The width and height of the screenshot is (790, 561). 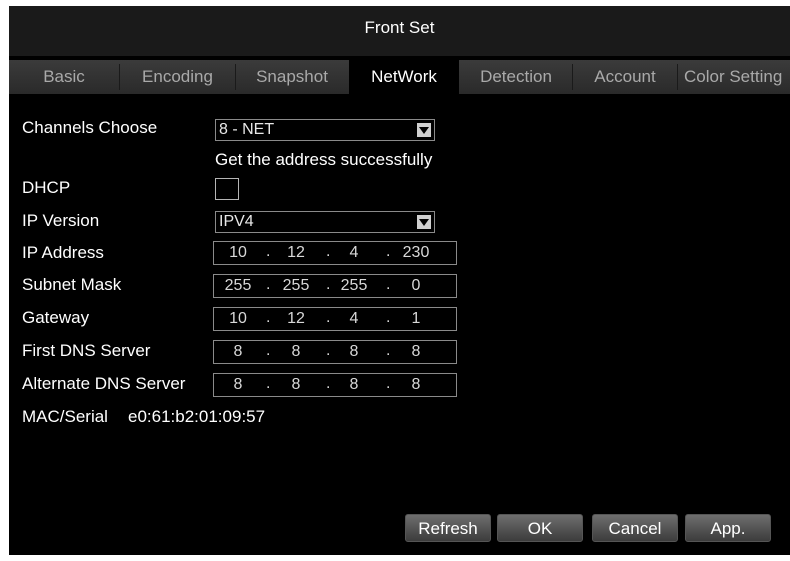 What do you see at coordinates (296, 286) in the screenshot?
I see `subnet-mask-octet-2: 255` at bounding box center [296, 286].